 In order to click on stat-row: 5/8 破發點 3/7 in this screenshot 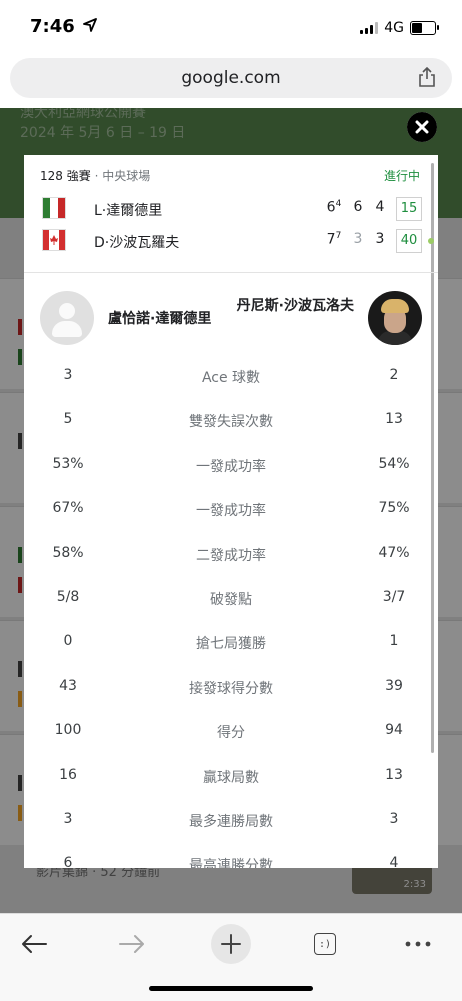, I will do `click(231, 601)`.